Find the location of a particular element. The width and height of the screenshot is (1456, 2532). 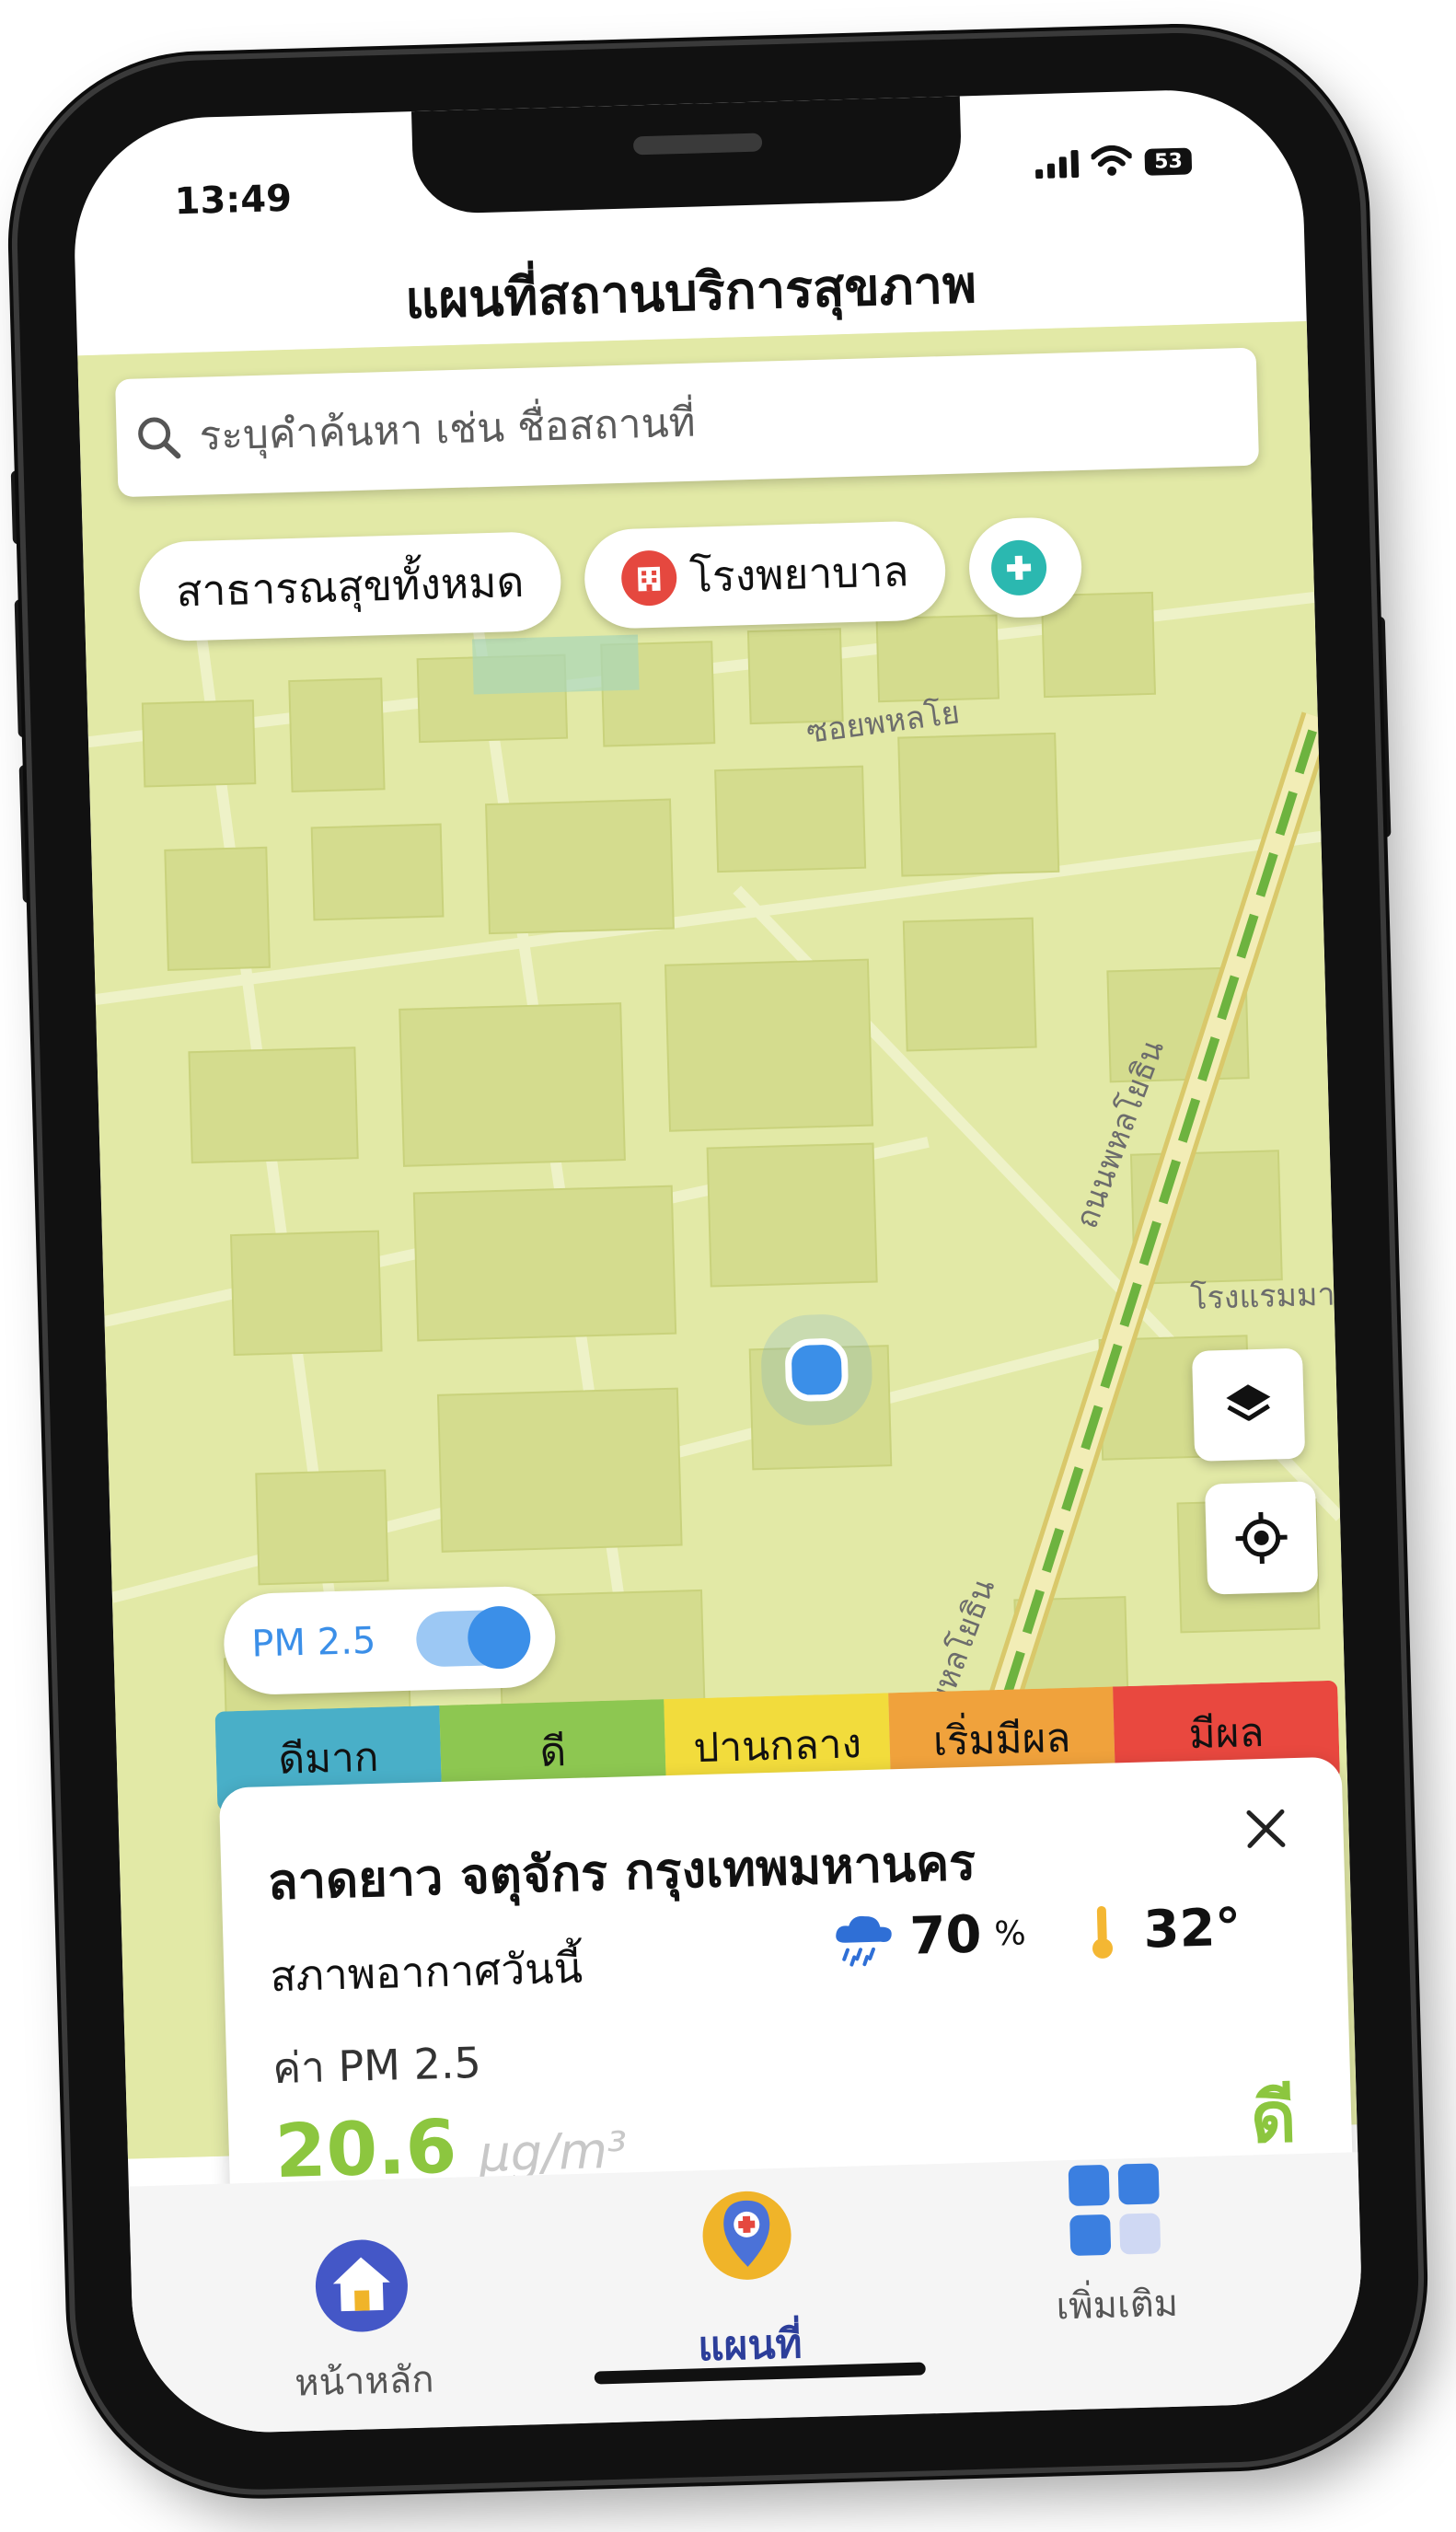

chip-clinic is located at coordinates (1025, 567).